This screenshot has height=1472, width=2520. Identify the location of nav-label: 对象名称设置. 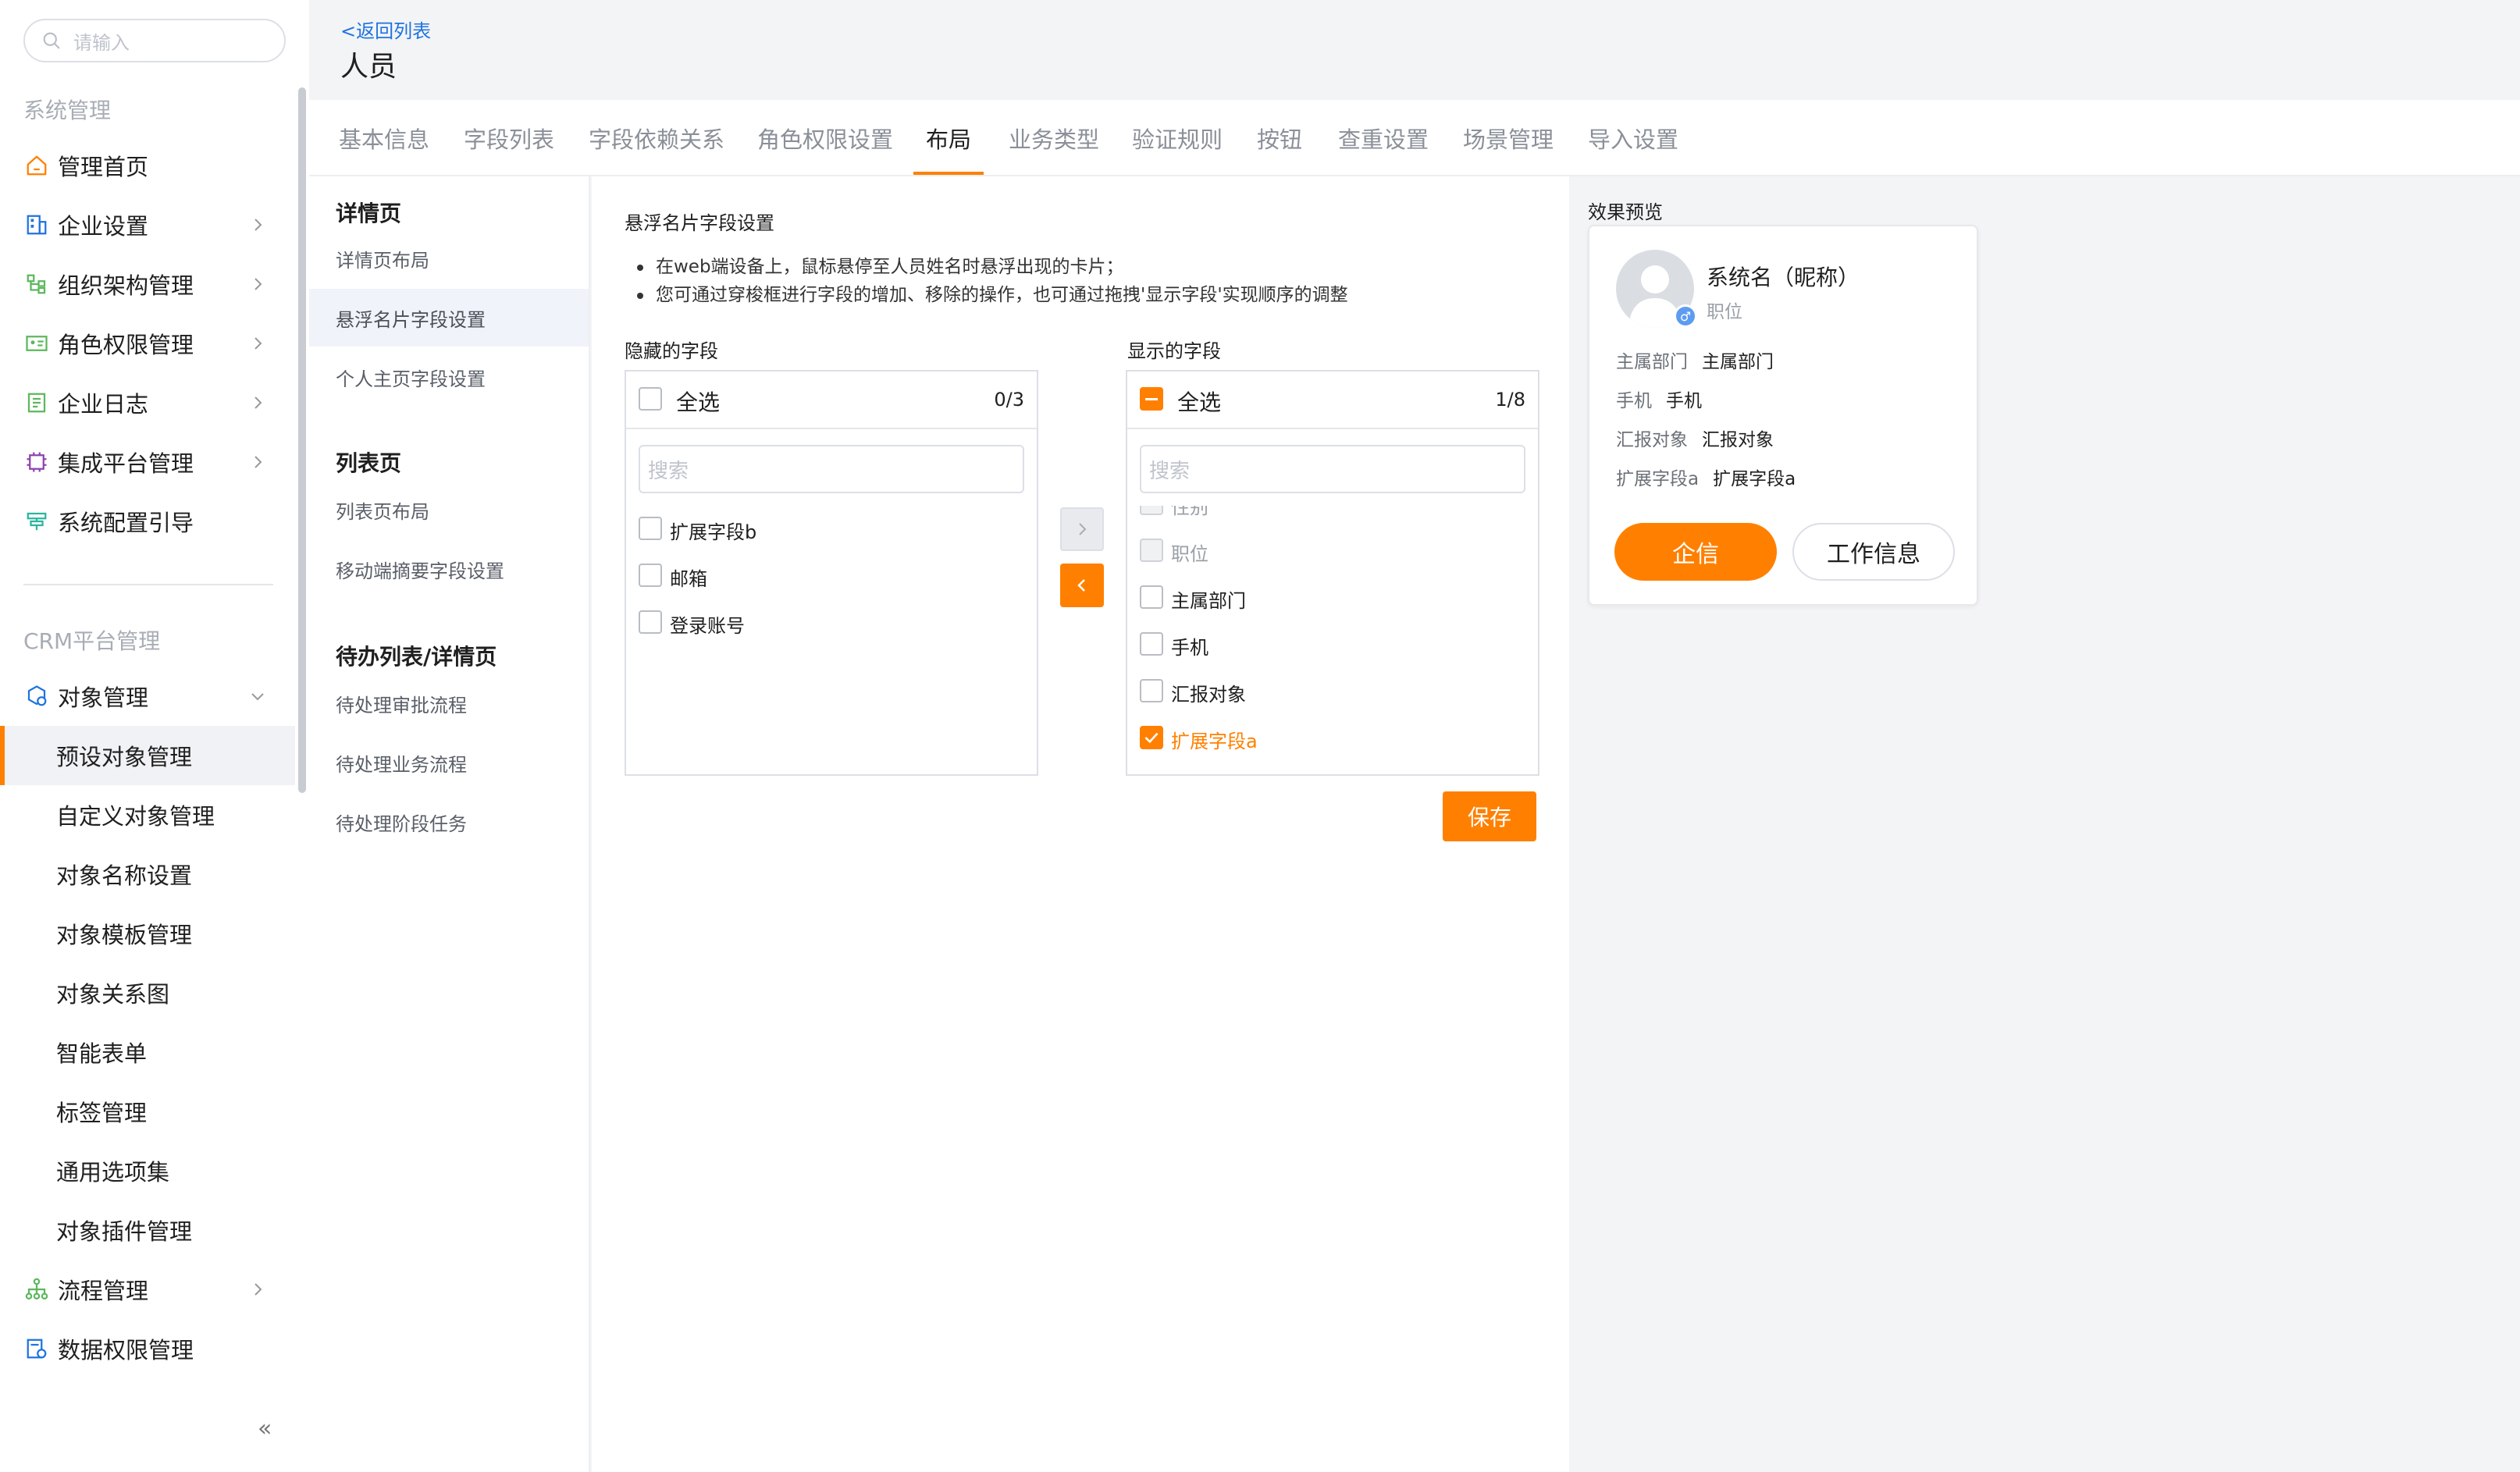
(124, 875).